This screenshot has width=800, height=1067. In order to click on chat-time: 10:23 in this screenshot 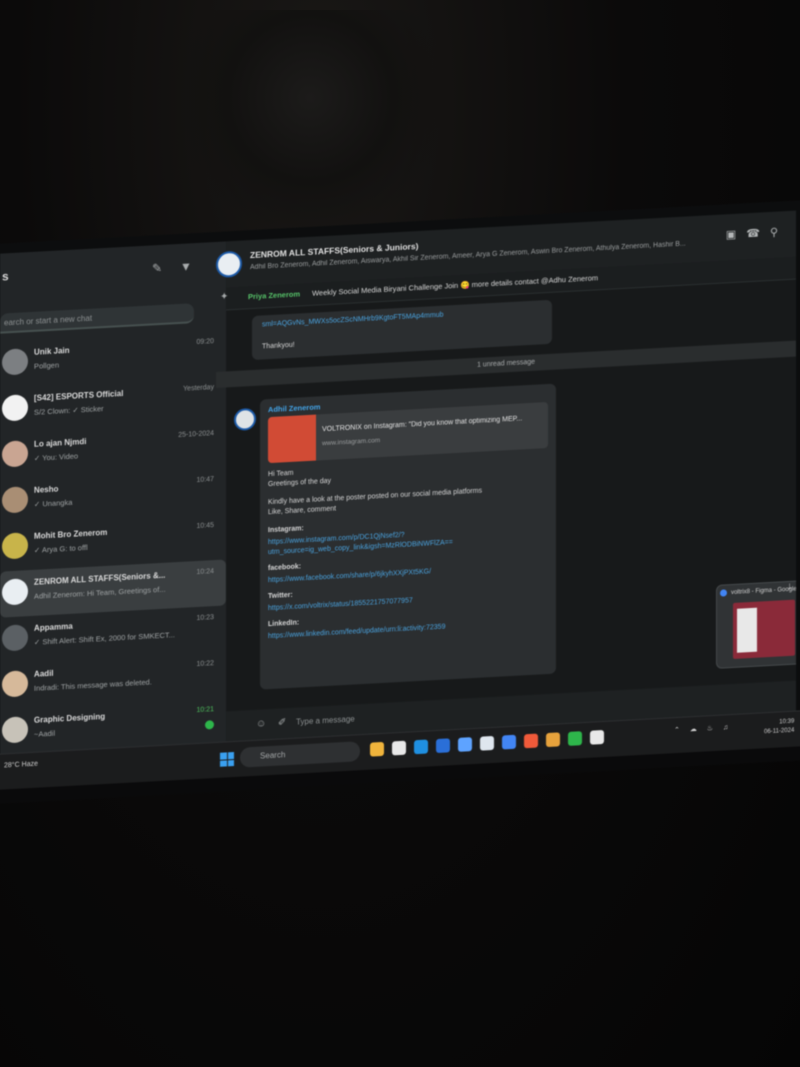, I will do `click(205, 618)`.